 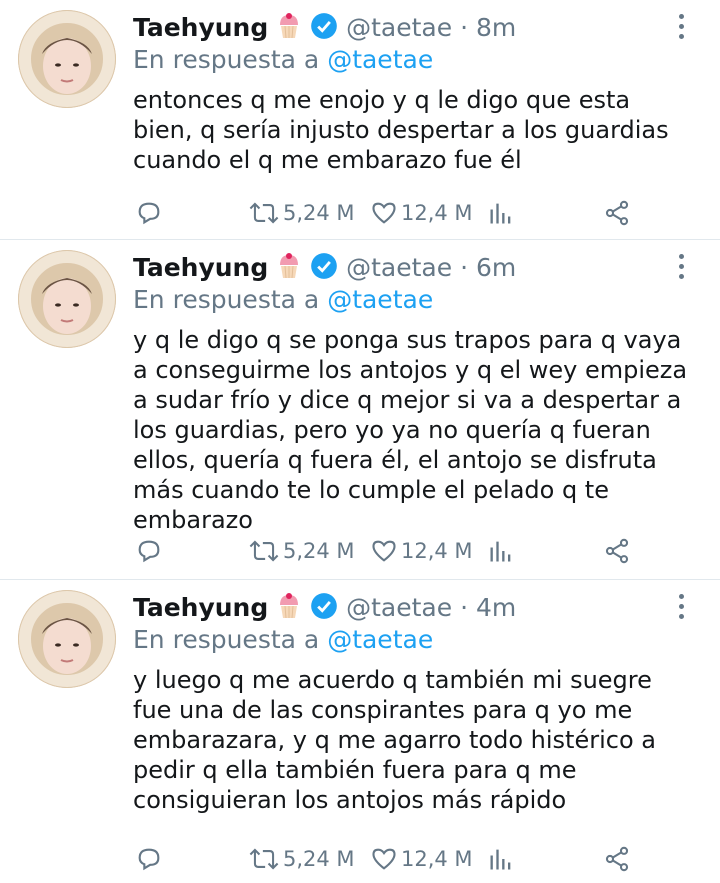 I want to click on timestamp: 4m, so click(x=496, y=607).